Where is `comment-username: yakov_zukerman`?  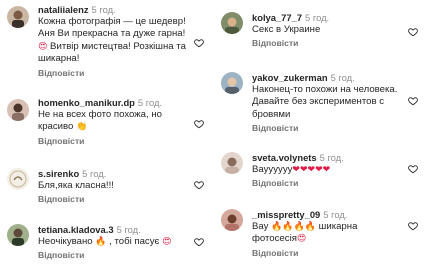 comment-username: yakov_zukerman is located at coordinates (290, 77).